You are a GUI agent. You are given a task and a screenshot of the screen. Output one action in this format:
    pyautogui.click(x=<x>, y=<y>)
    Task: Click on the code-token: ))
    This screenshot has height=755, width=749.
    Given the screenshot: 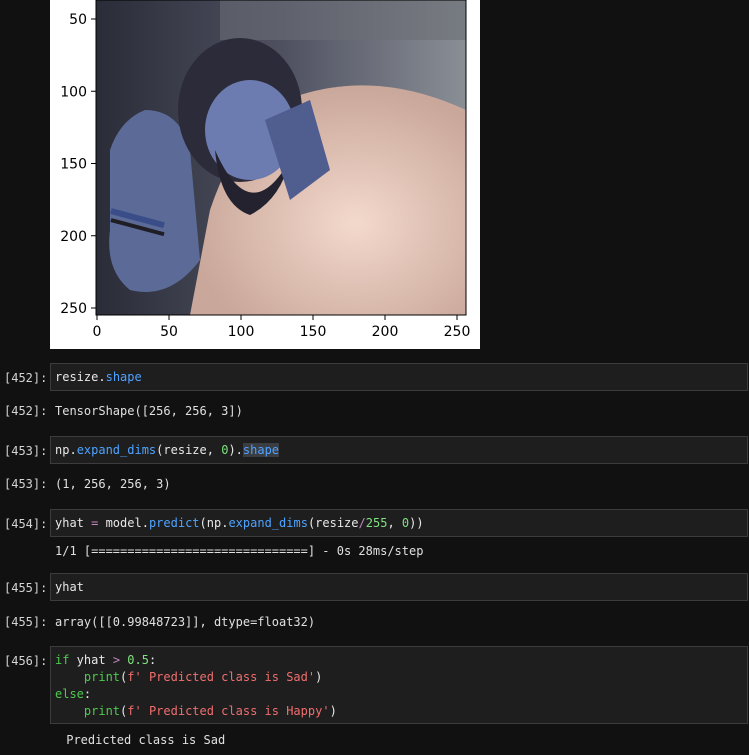 What is the action you would take?
    pyautogui.click(x=416, y=523)
    